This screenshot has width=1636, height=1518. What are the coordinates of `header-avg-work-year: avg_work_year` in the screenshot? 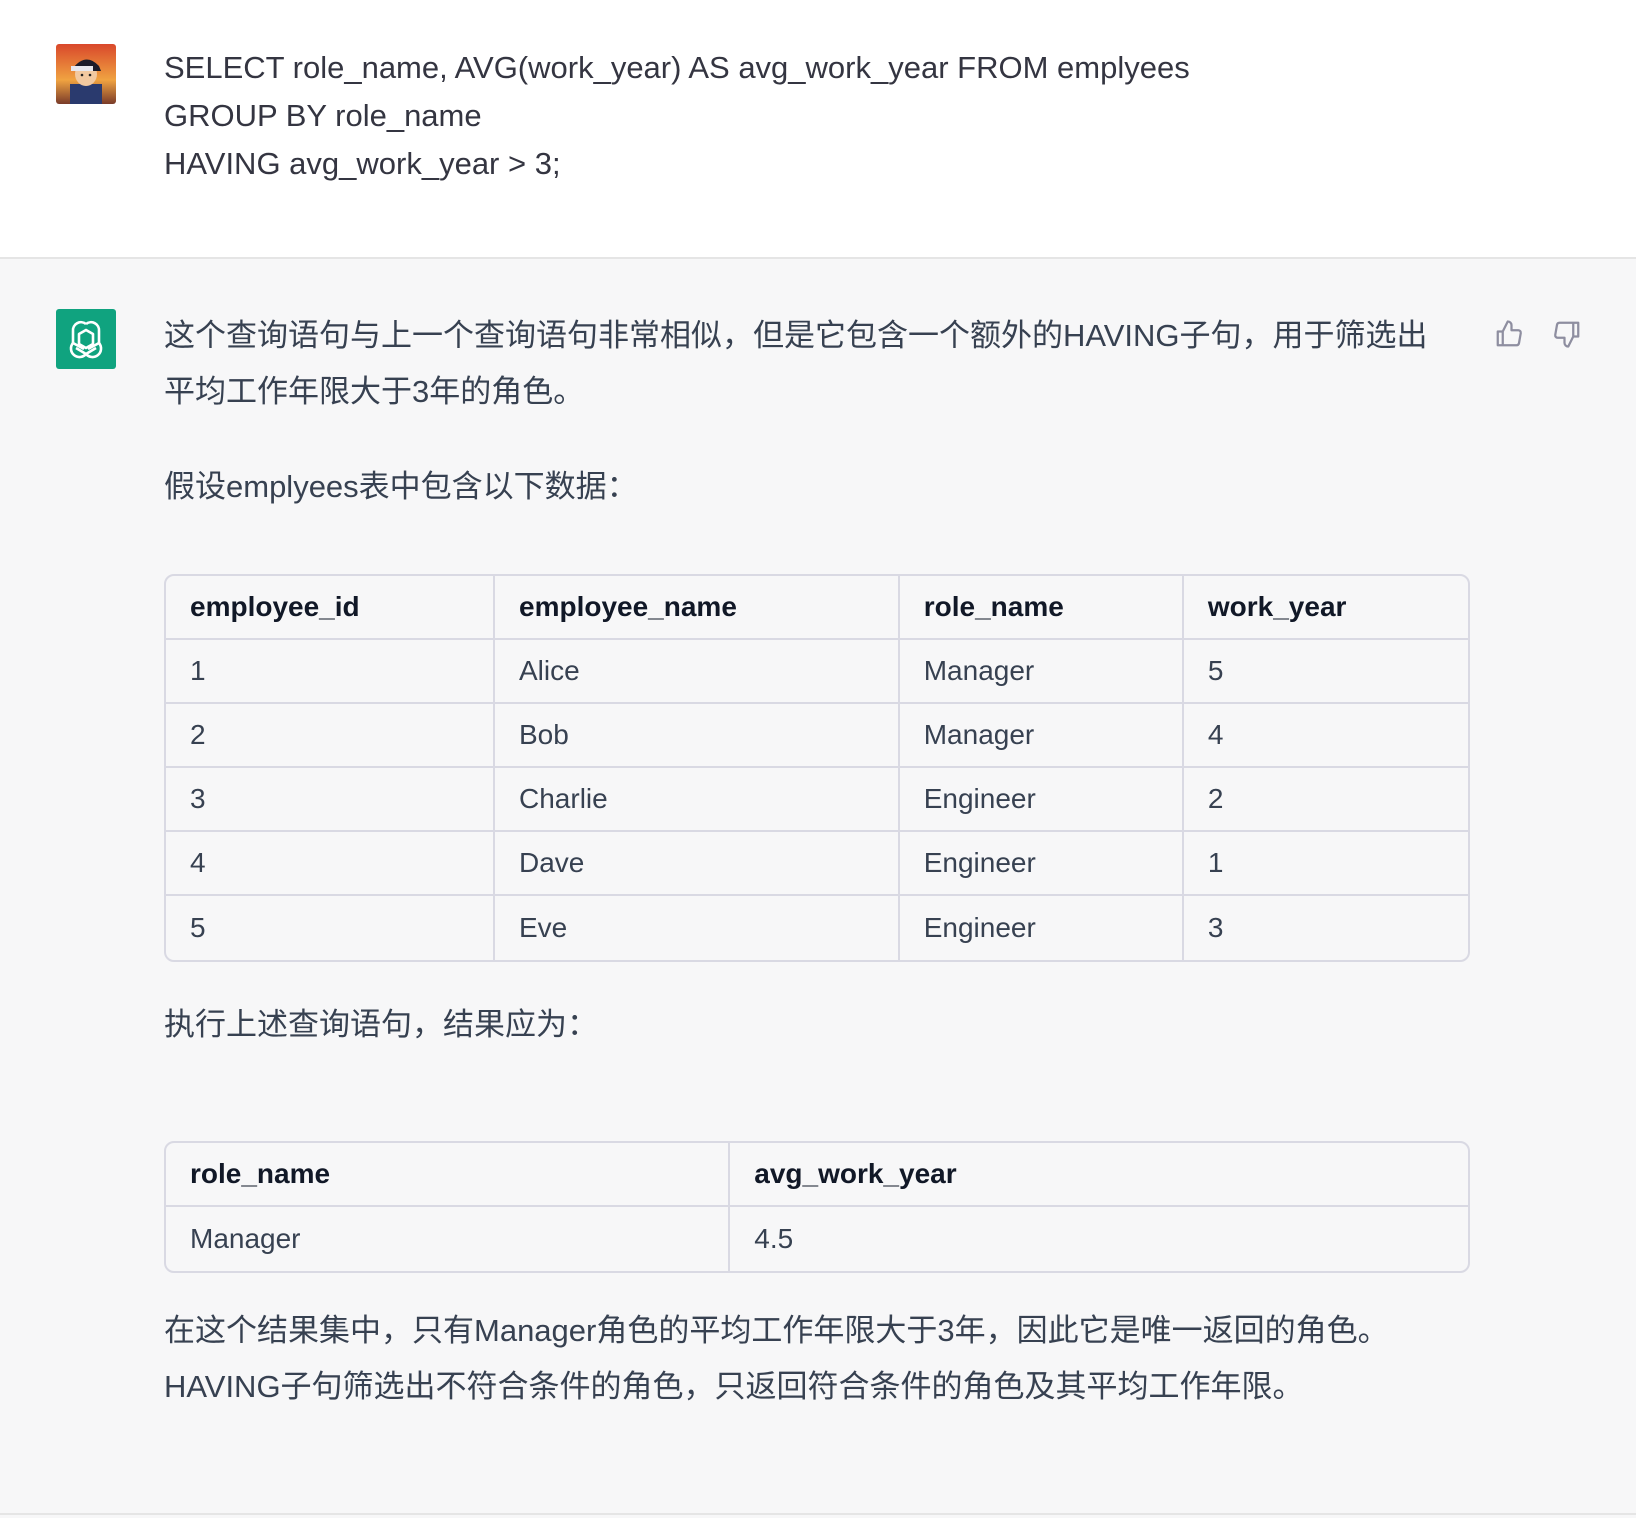 It's located at (1099, 1175).